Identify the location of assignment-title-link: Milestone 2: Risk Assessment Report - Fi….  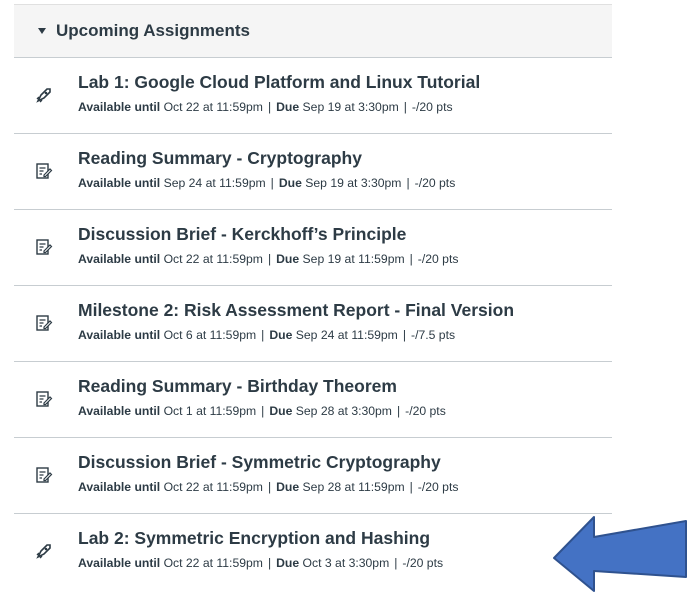
(296, 310).